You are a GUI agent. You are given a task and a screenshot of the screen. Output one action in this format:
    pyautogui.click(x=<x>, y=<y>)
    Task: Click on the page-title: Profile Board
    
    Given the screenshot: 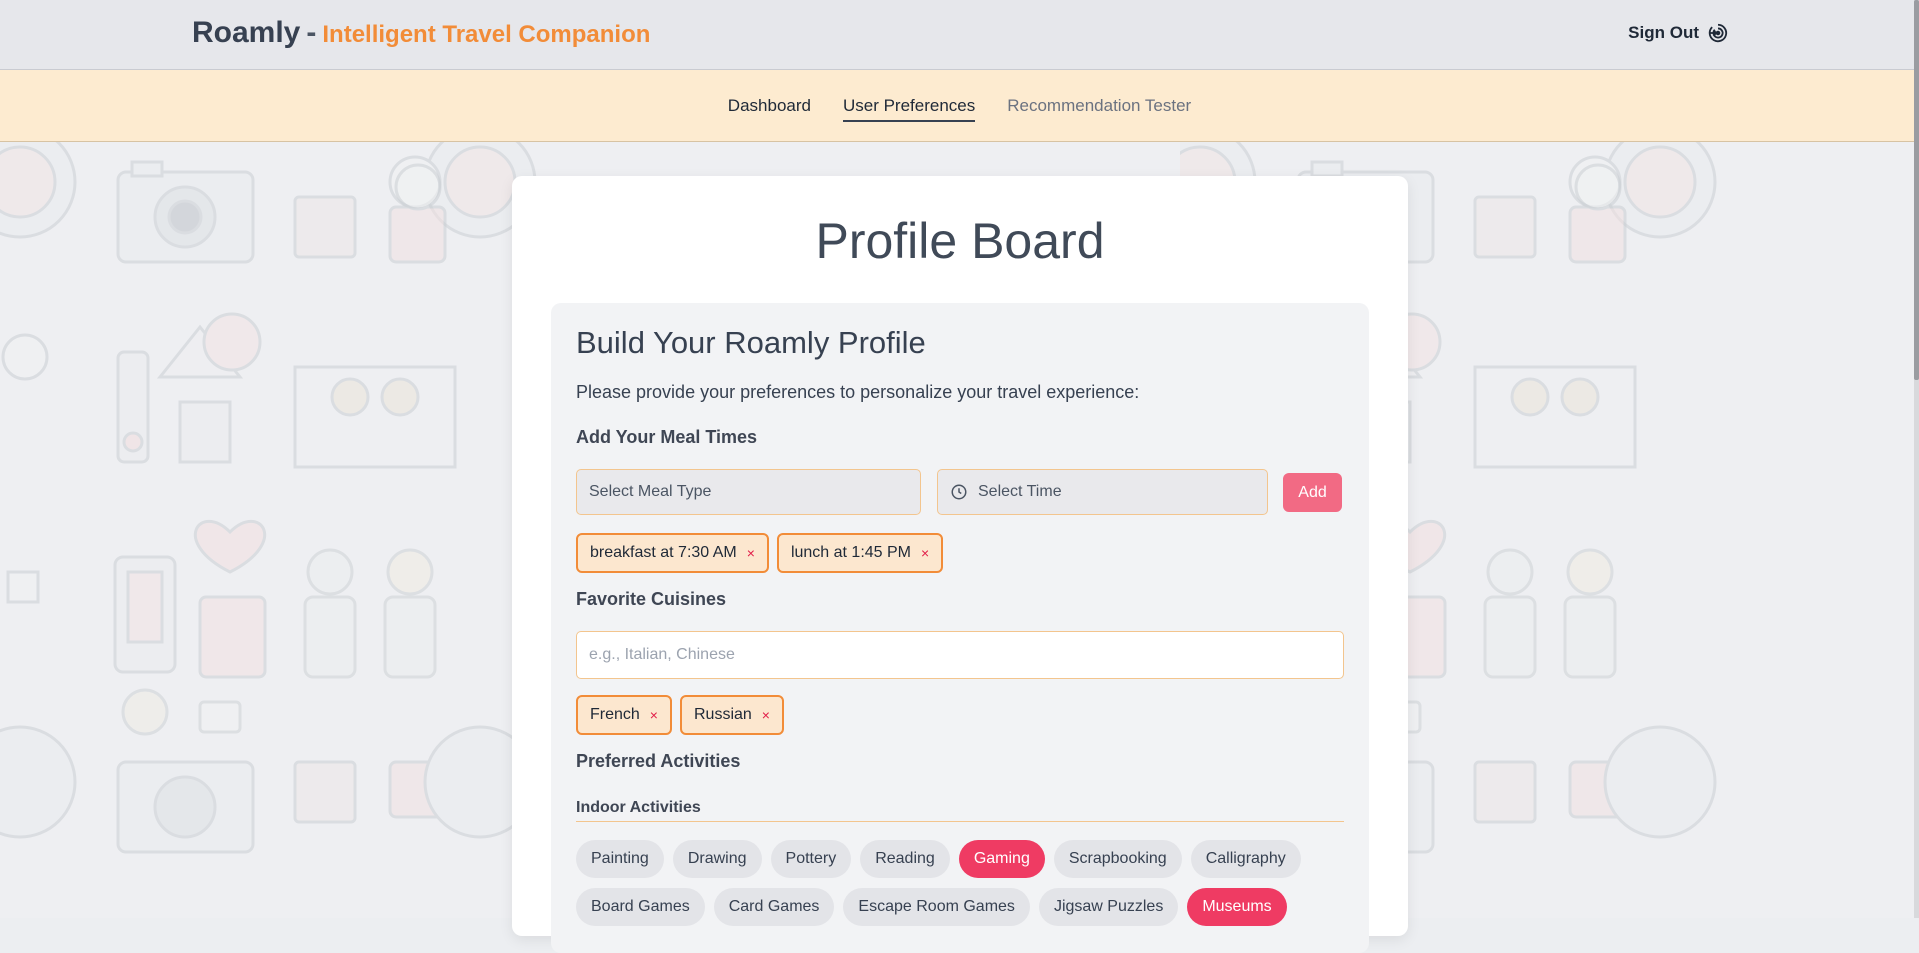 What is the action you would take?
    pyautogui.click(x=960, y=241)
    